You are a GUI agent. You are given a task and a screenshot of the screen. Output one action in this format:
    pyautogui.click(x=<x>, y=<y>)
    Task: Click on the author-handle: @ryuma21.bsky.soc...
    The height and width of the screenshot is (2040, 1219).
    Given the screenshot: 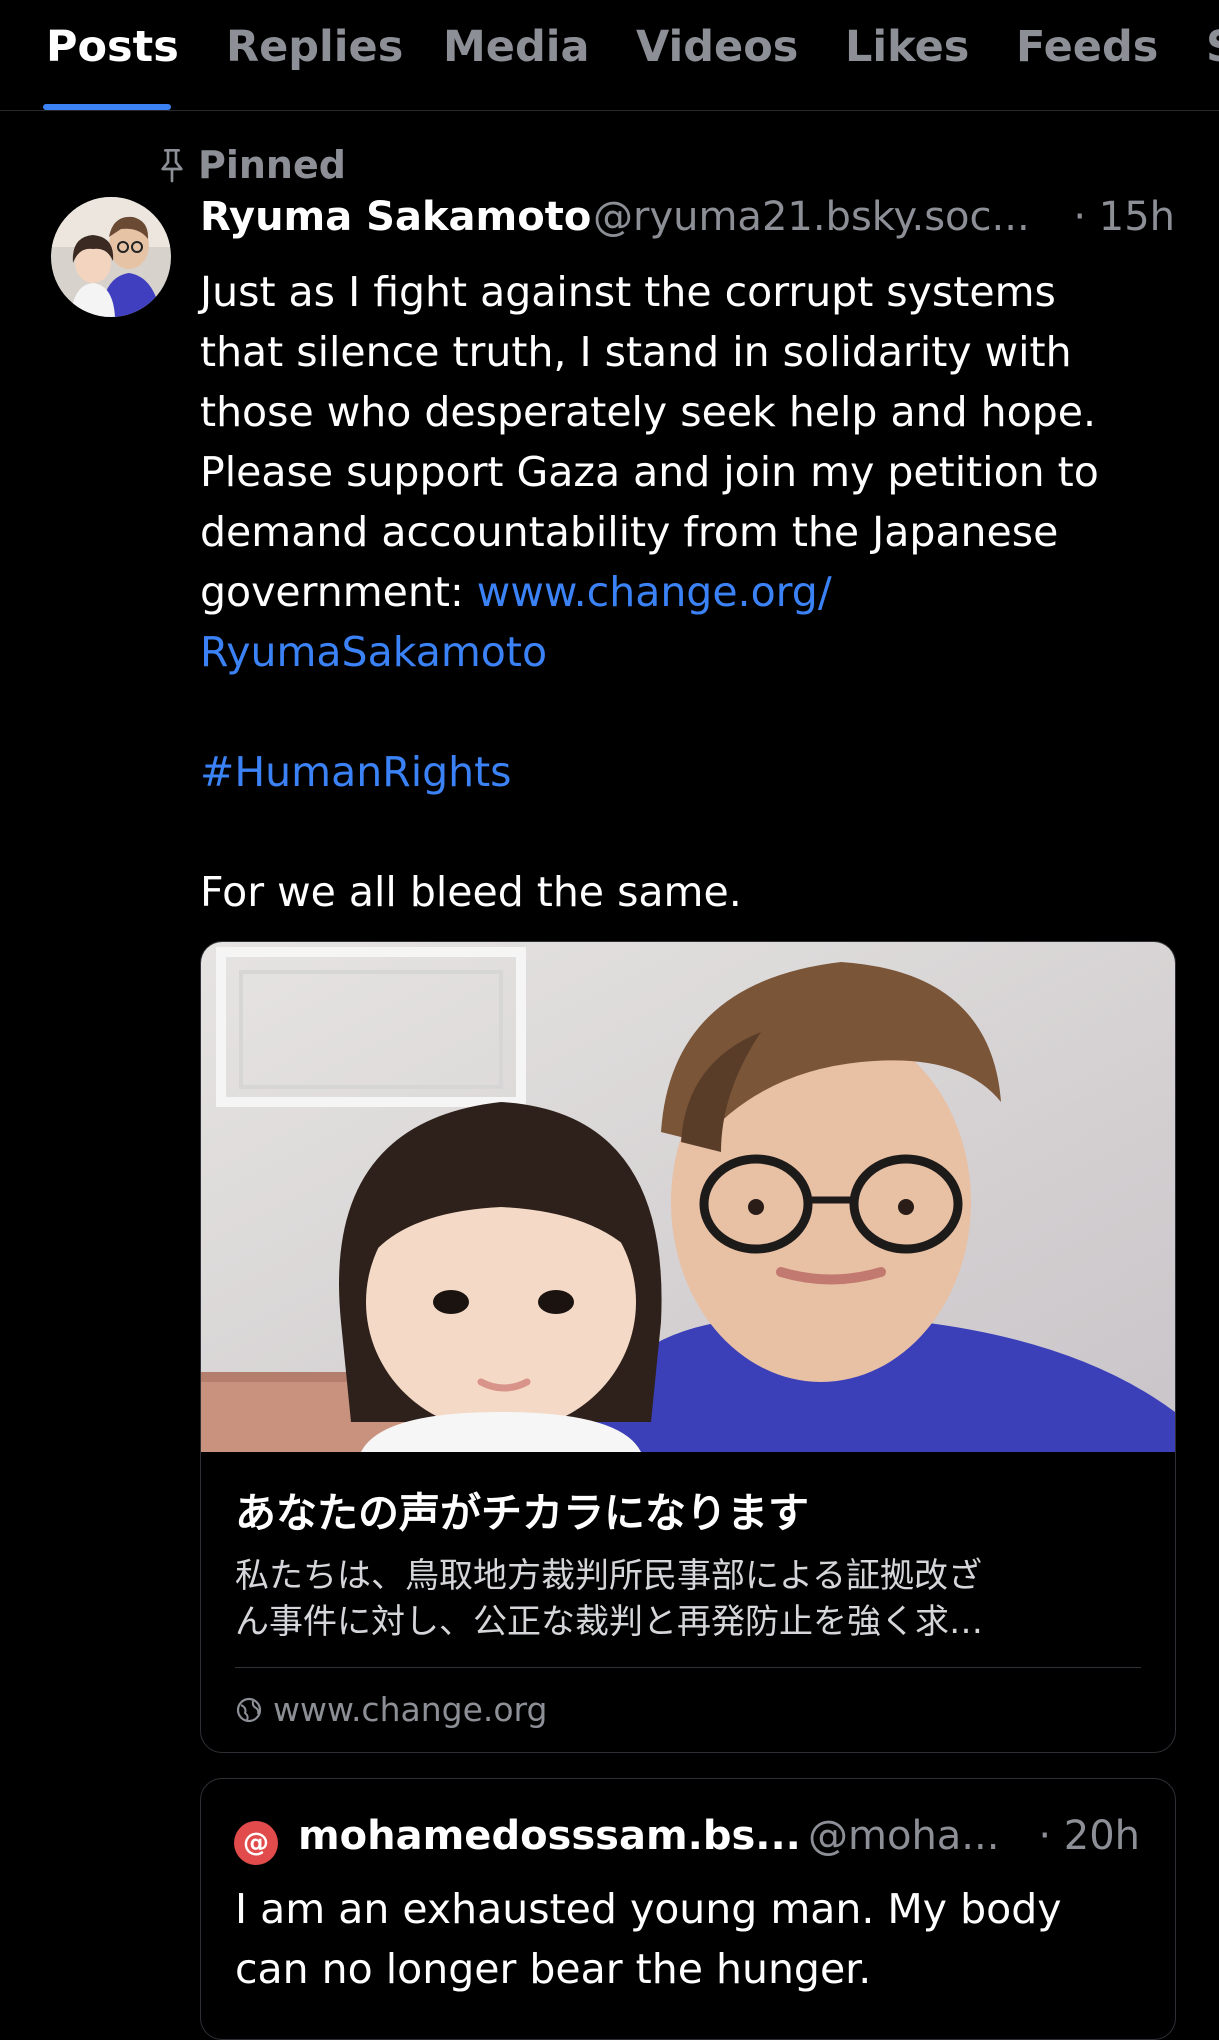 What is the action you would take?
    pyautogui.click(x=811, y=217)
    